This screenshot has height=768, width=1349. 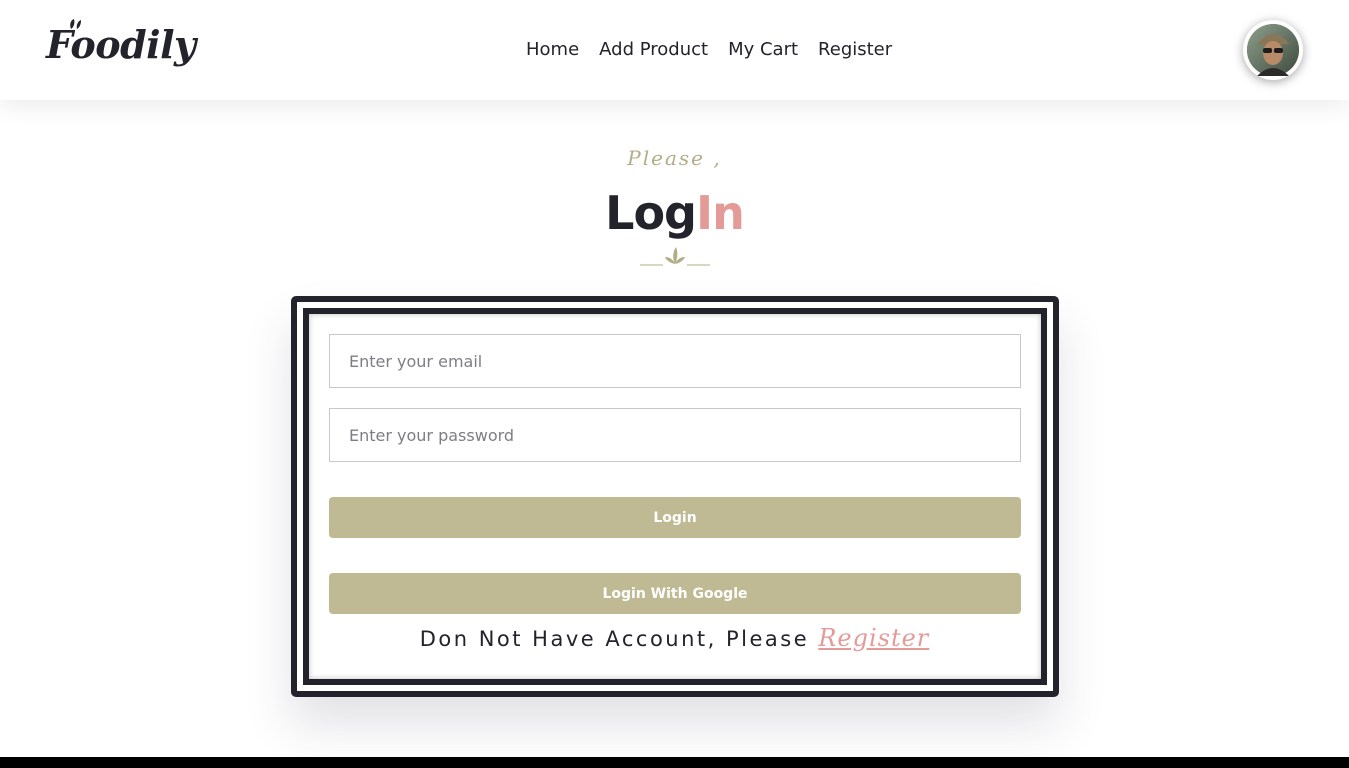 What do you see at coordinates (653, 50) in the screenshot?
I see `nav-add-product: Add Product` at bounding box center [653, 50].